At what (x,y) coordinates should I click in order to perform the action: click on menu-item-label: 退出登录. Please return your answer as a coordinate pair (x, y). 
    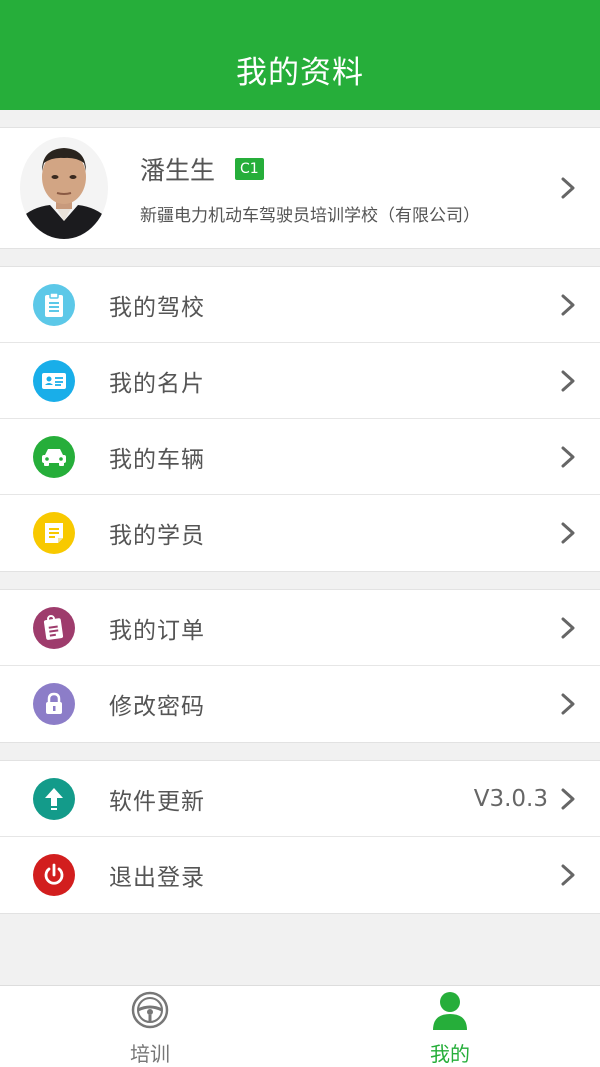
    Looking at the image, I should click on (157, 878).